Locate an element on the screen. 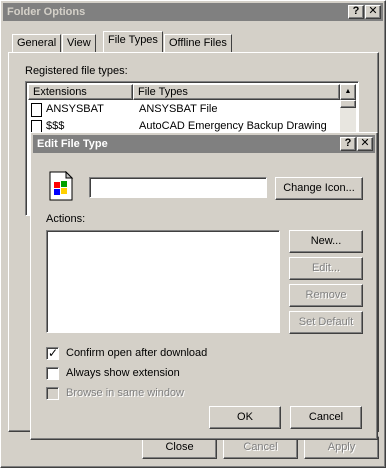  file-type-icon is located at coordinates (61, 185).